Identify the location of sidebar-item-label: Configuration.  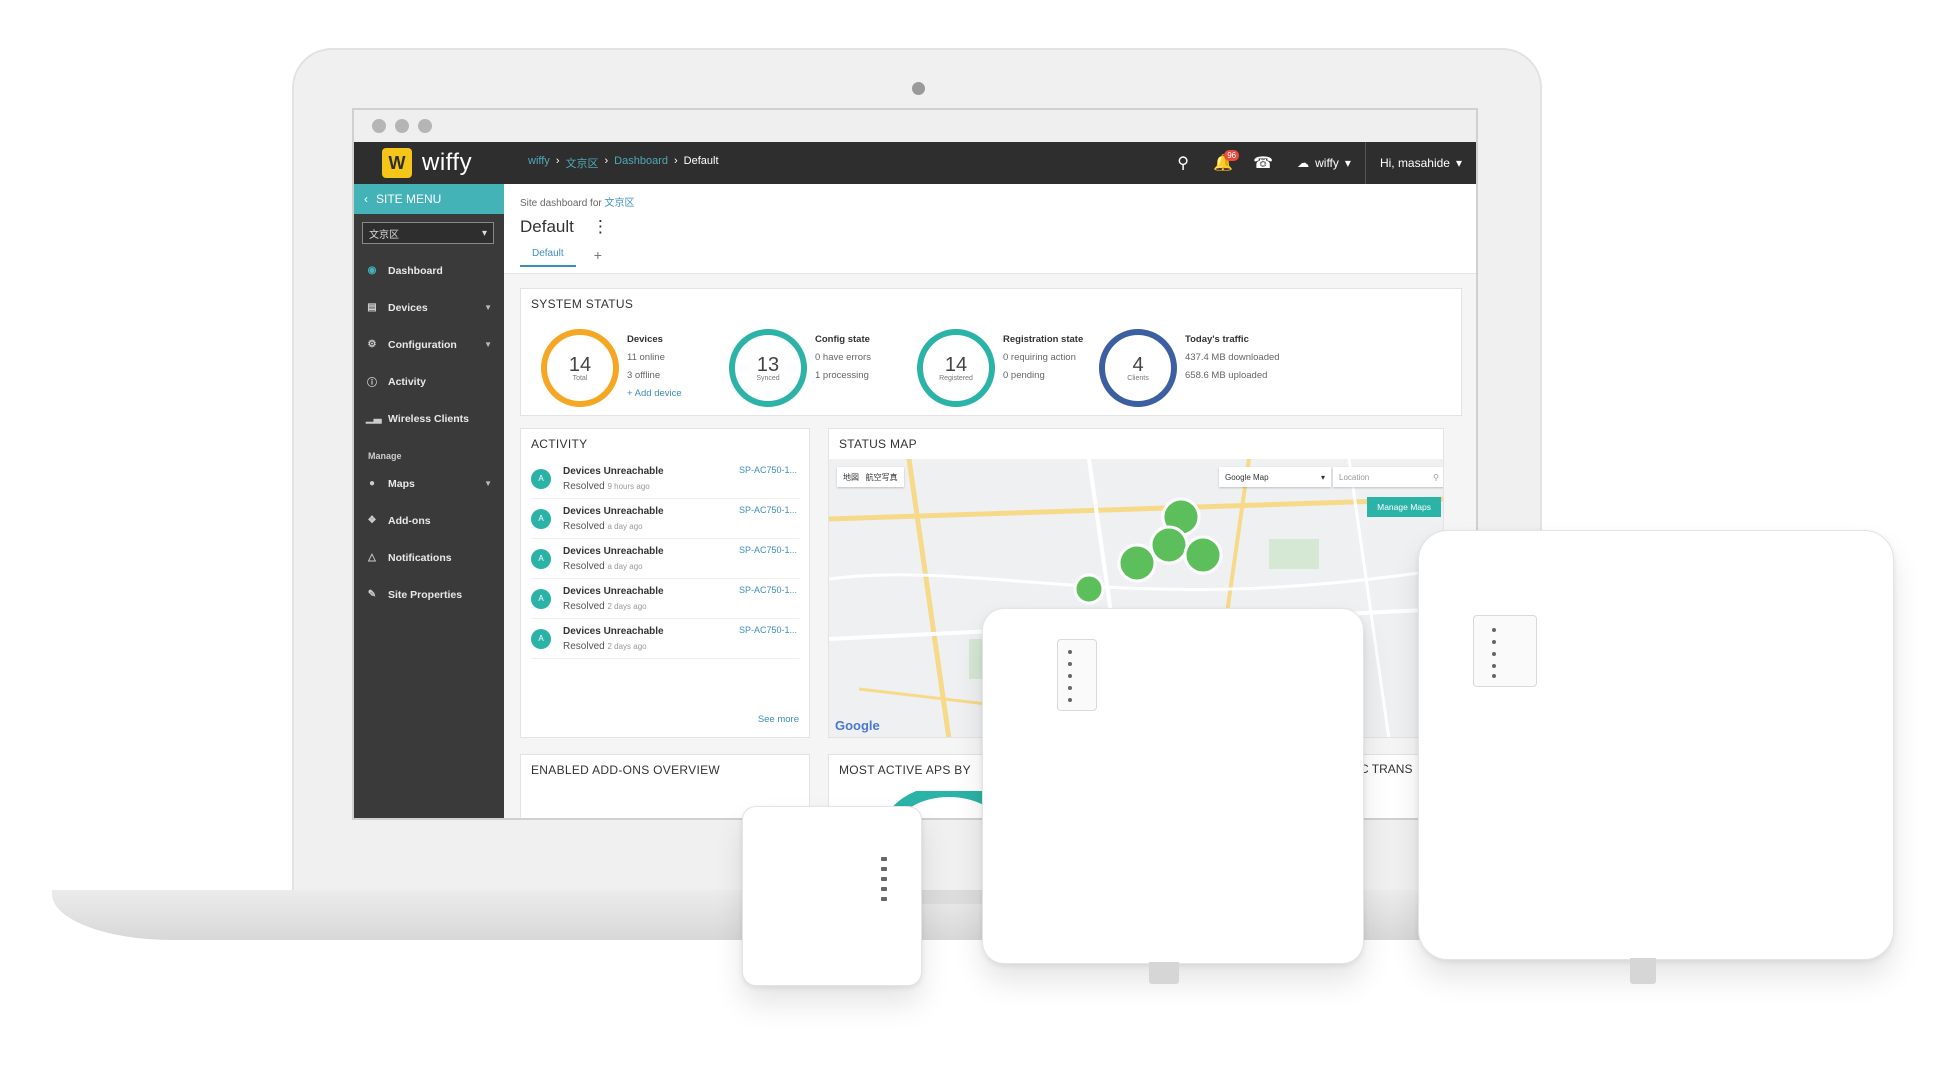
(422, 344).